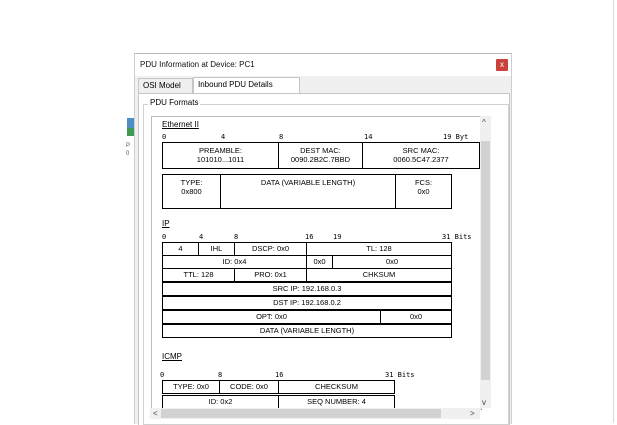  I want to click on src-mac-field: SRC MAC: 0060.5C47.2377, so click(421, 155).